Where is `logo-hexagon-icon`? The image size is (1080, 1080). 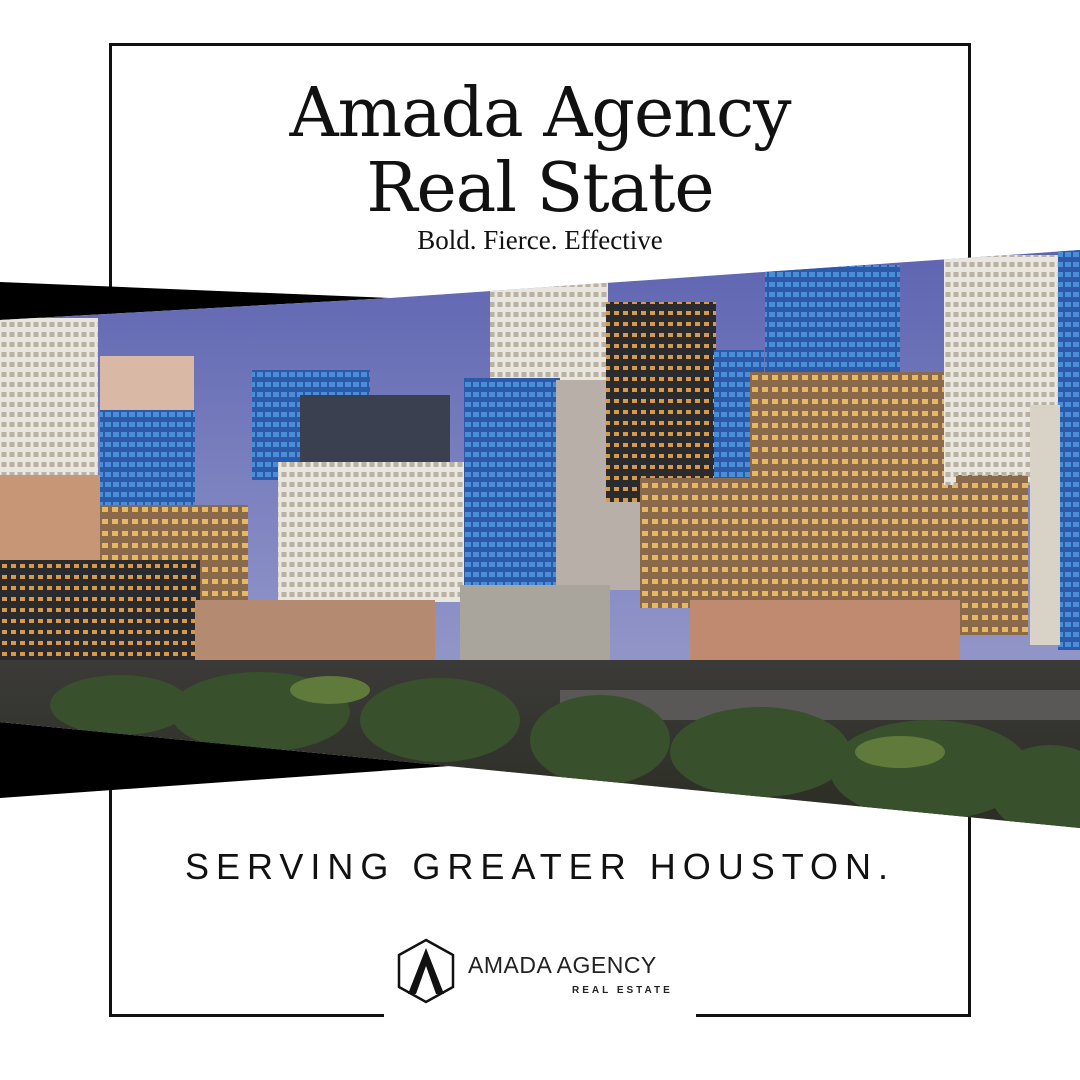 logo-hexagon-icon is located at coordinates (426, 971).